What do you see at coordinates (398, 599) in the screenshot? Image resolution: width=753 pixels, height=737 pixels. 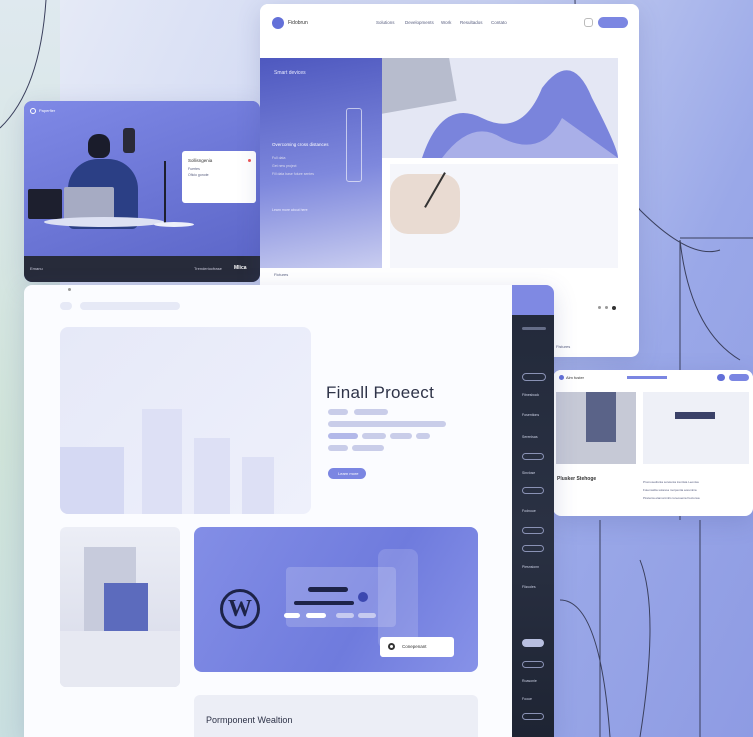 I see `phone-panel` at bounding box center [398, 599].